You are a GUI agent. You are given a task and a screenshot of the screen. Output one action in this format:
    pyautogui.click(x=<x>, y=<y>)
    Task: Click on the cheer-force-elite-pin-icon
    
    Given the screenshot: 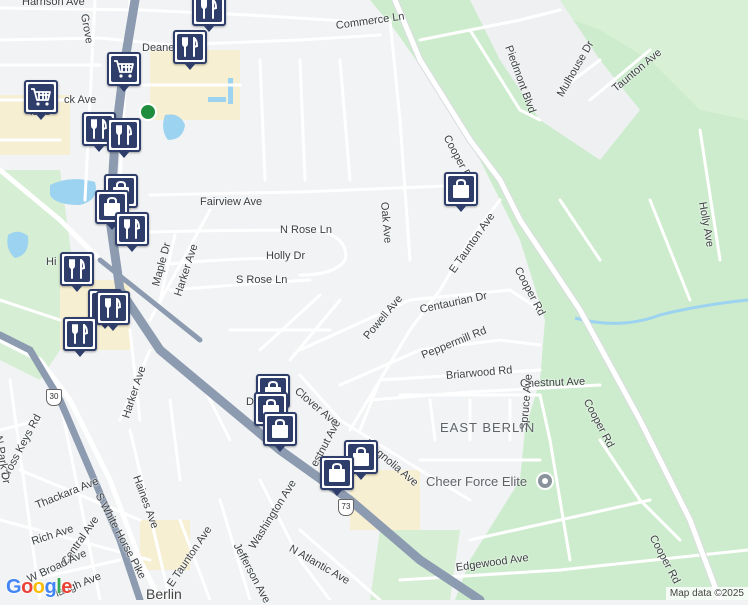 What is the action you would take?
    pyautogui.click(x=545, y=481)
    